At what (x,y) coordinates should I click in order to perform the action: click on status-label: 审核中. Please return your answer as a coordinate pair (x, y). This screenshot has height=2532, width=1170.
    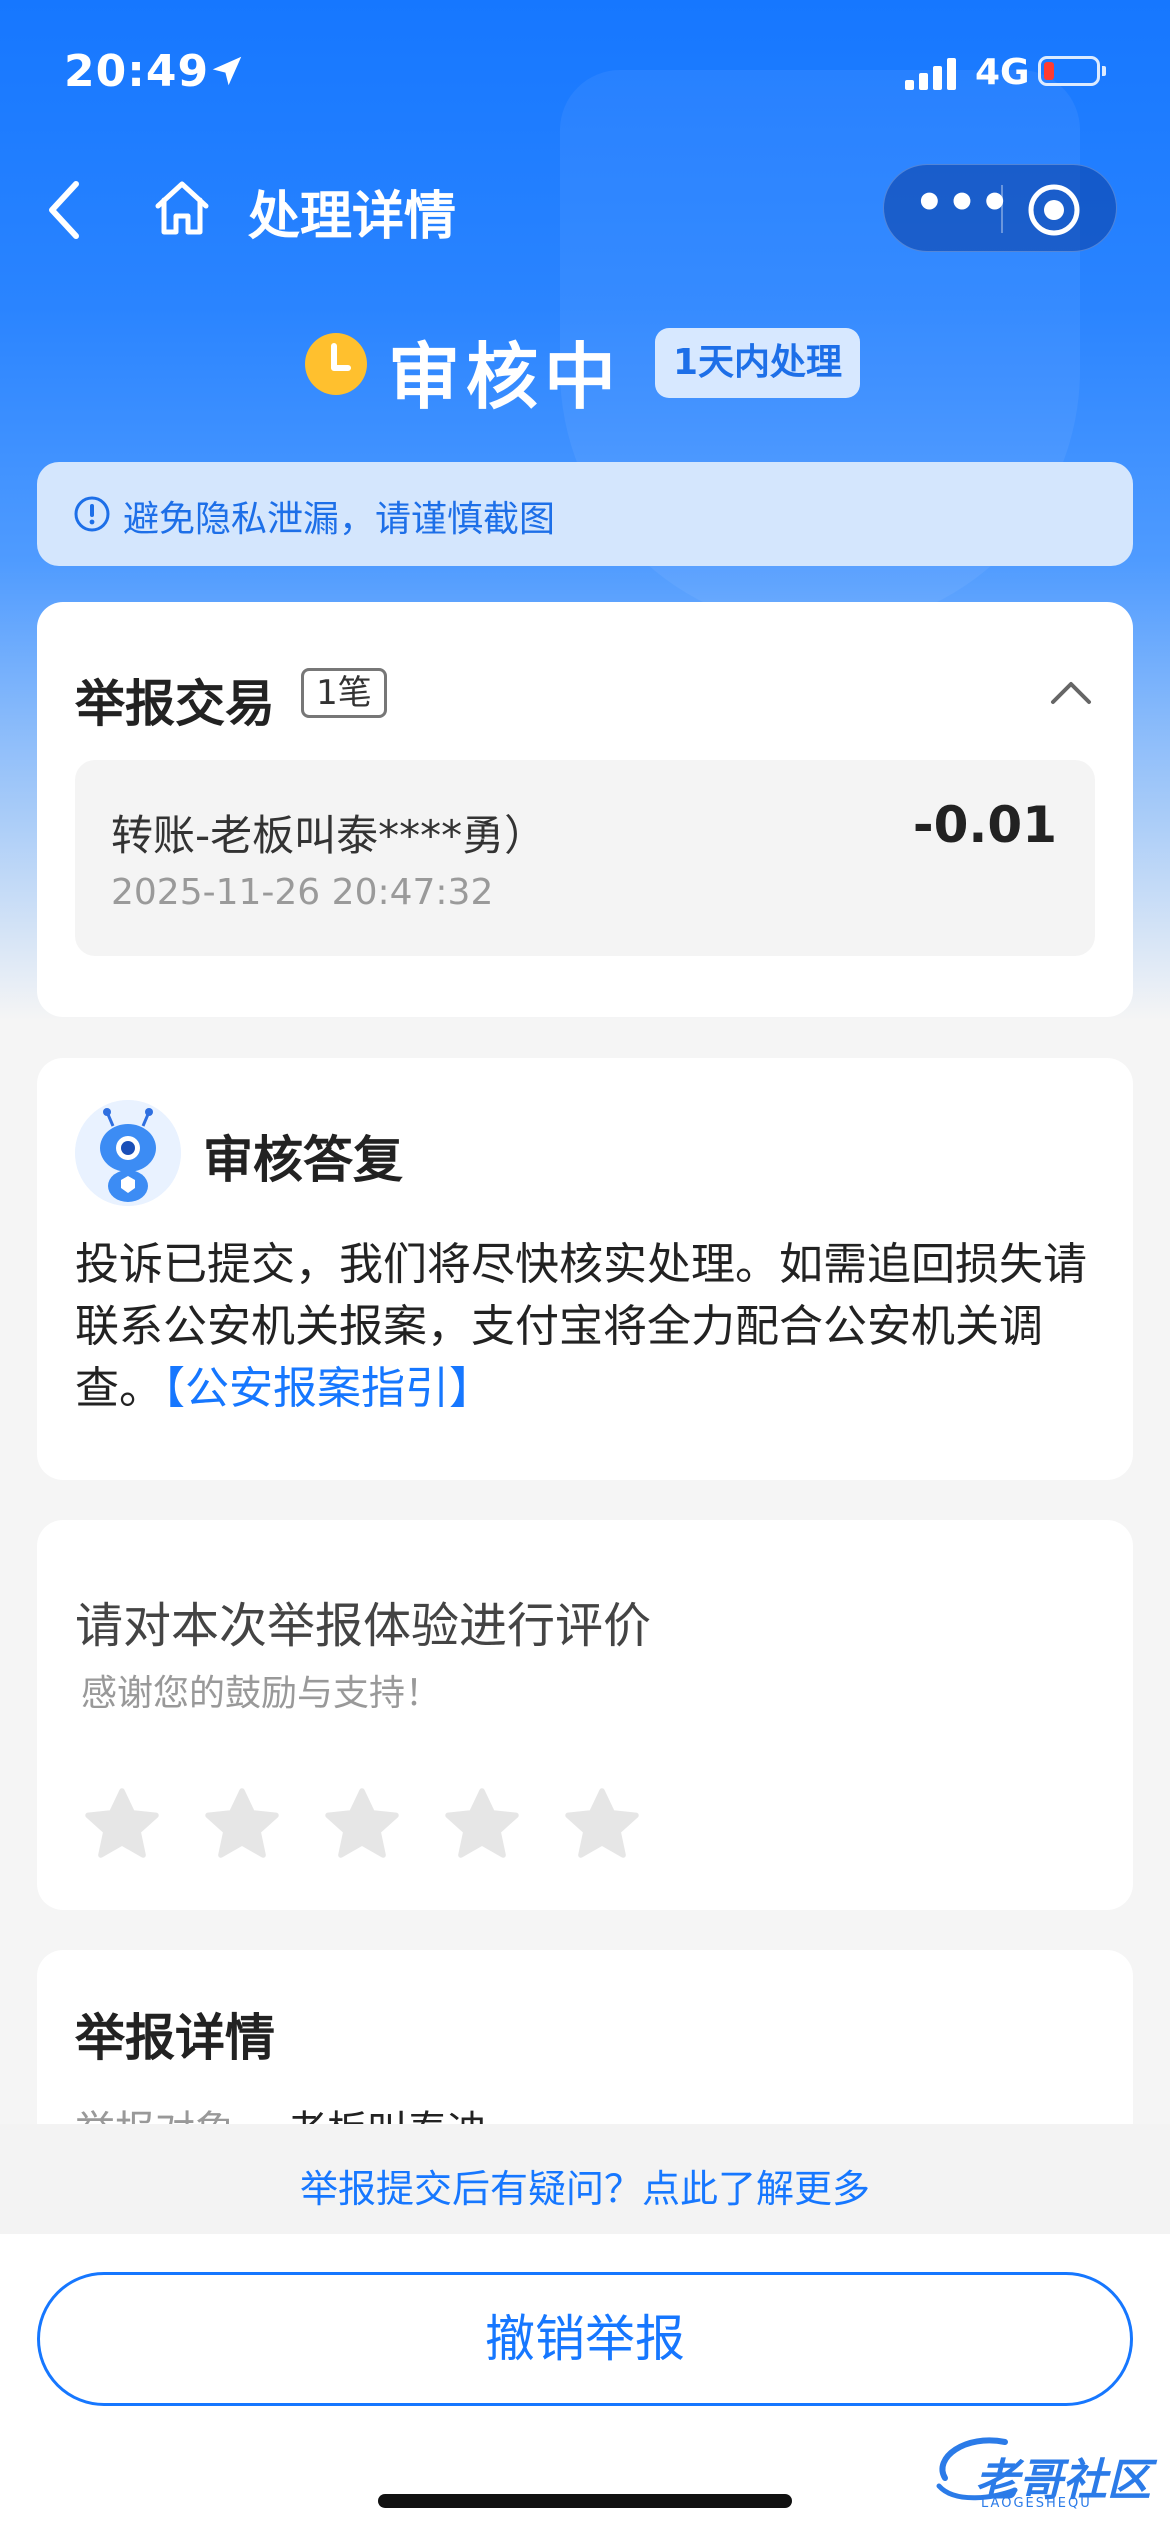
    Looking at the image, I should click on (505, 377).